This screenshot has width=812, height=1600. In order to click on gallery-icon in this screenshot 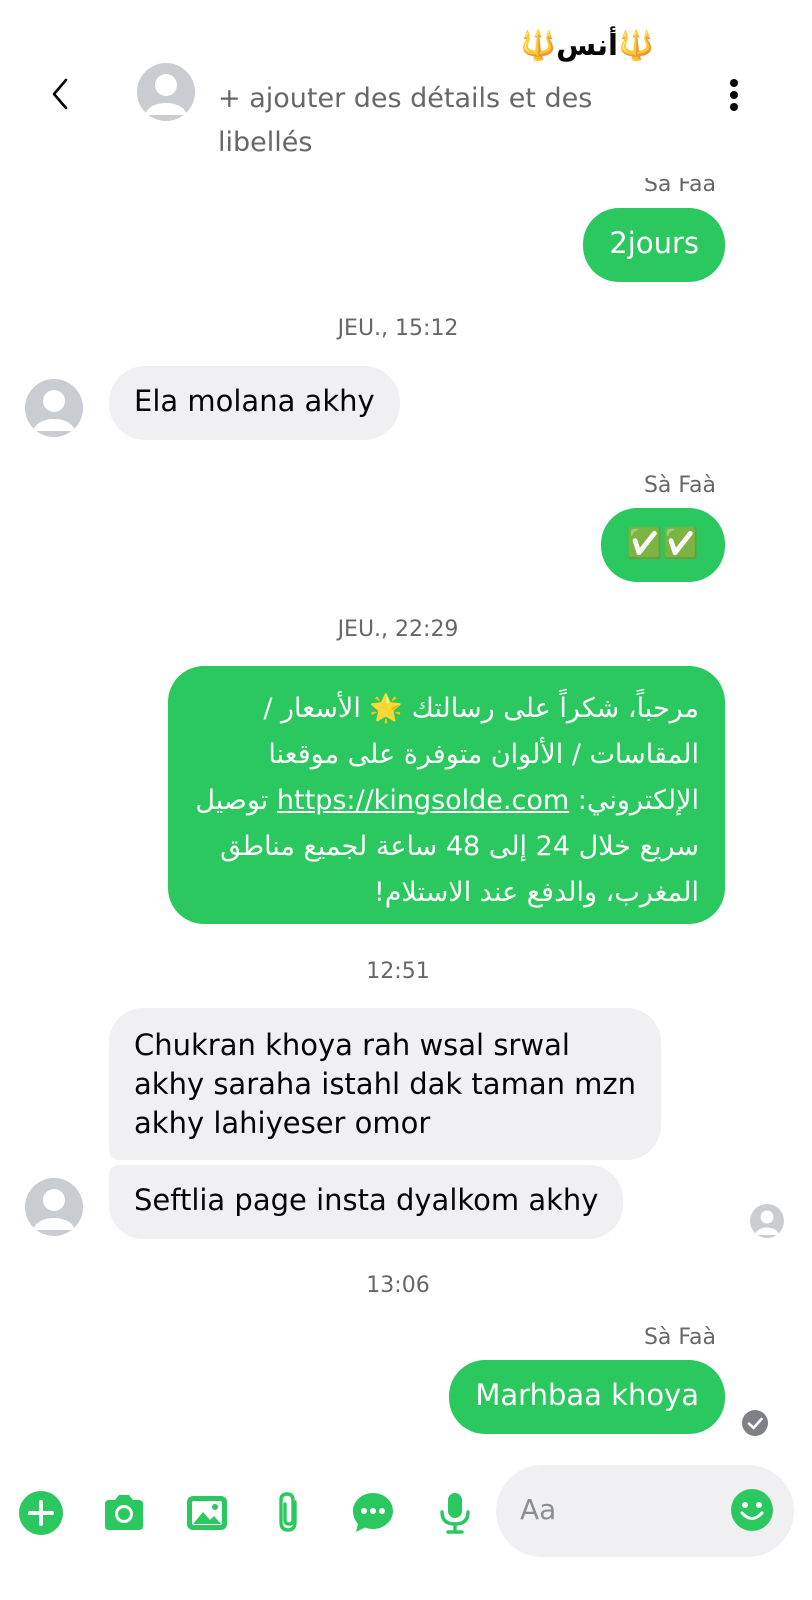, I will do `click(207, 1513)`.